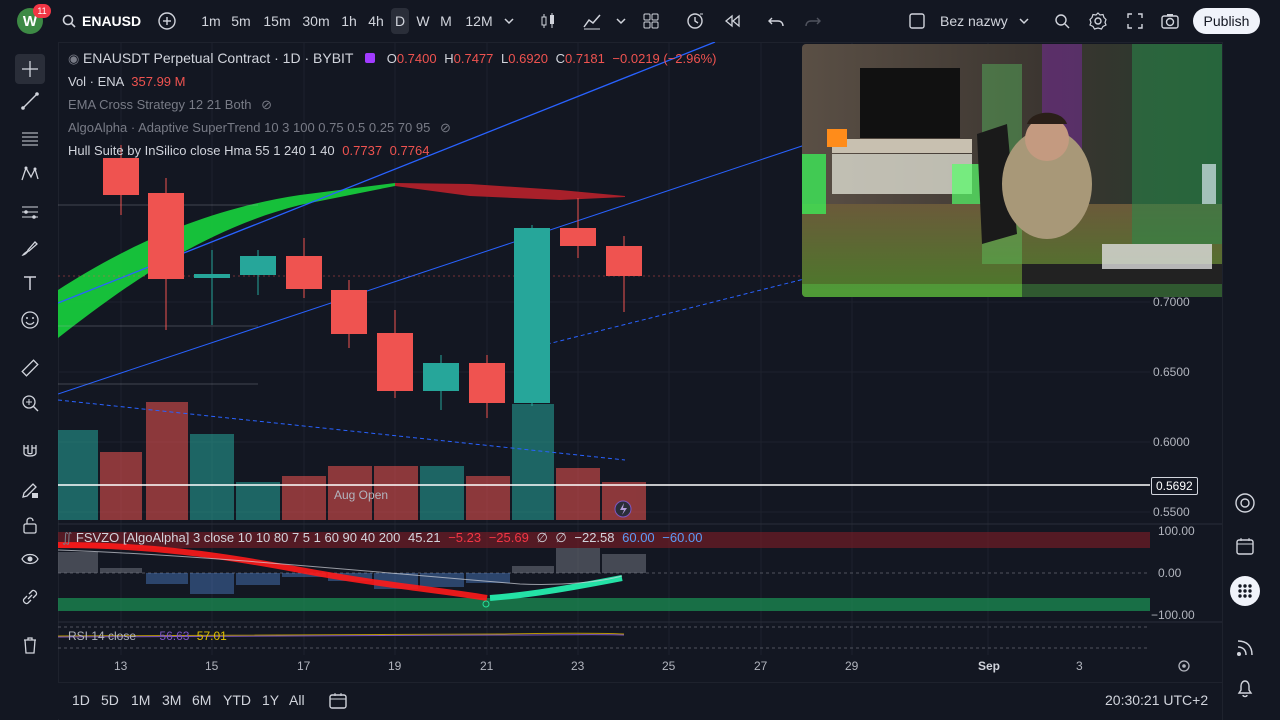  What do you see at coordinates (638, 537) in the screenshot?
I see `fsvzo-value-7: 60.00` at bounding box center [638, 537].